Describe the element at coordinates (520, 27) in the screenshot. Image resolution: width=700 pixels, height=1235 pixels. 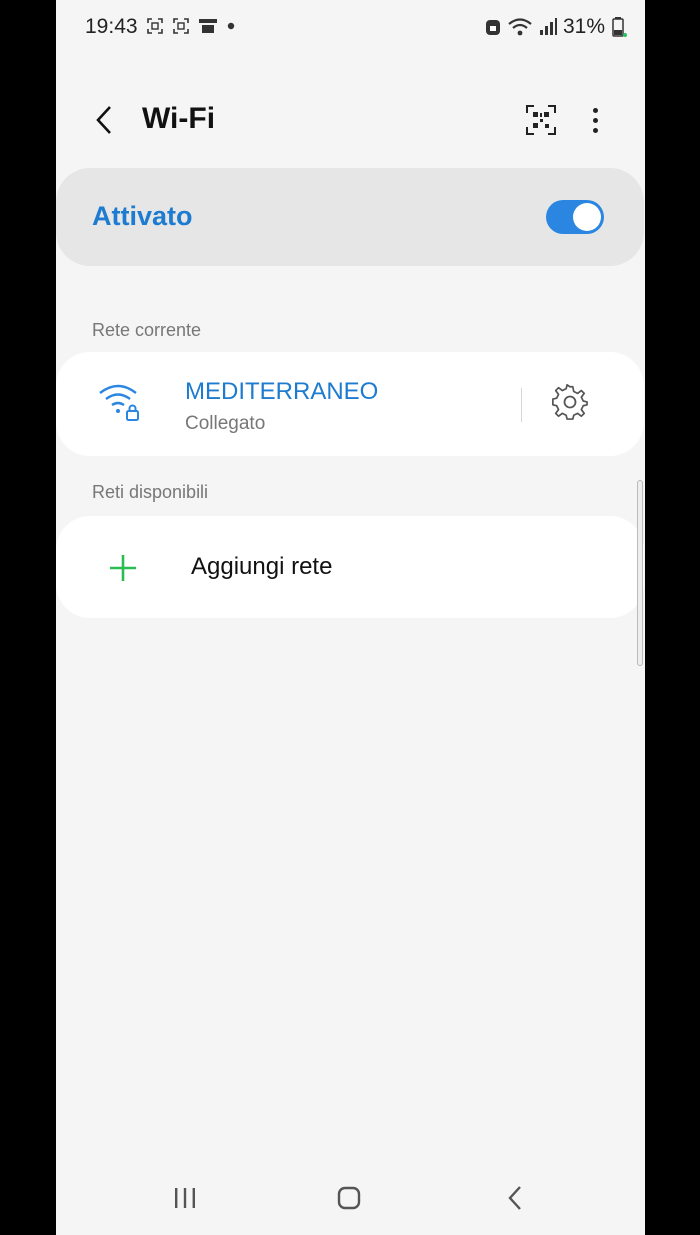
I see `wifi-status-icon` at that location.